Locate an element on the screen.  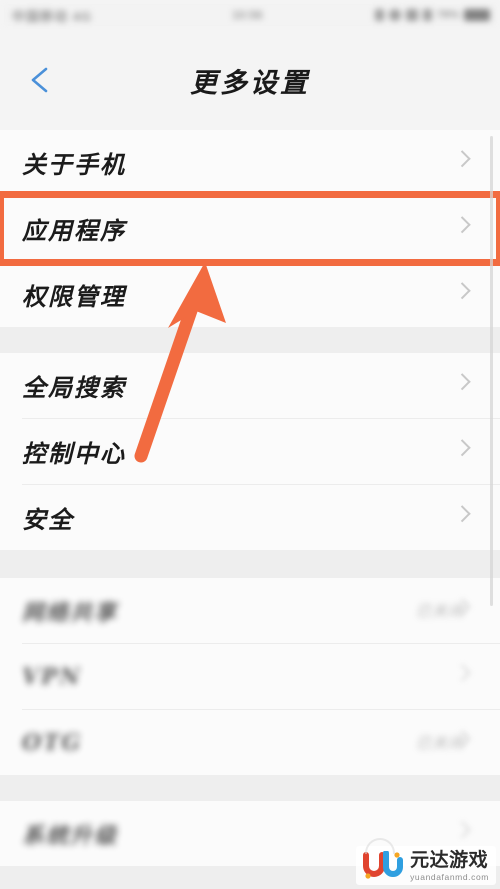
settings-row-label: VPN is located at coordinates (52, 676).